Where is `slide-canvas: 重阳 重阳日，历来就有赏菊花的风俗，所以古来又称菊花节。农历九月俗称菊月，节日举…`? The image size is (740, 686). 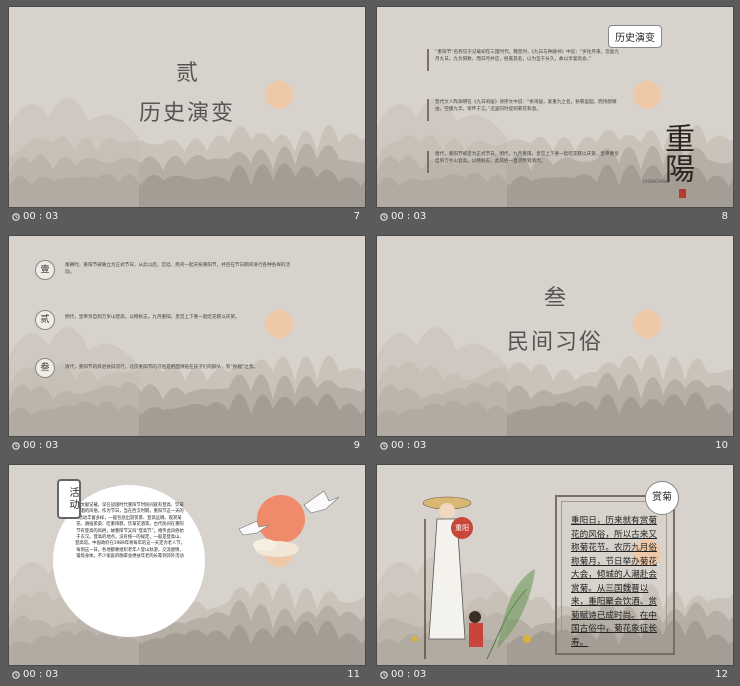
slide-canvas: 重阳 重阳日，历来就有赏菊花的风俗，所以古来又称菊花节。农历九月俗称菊月，节日举… is located at coordinates (555, 565).